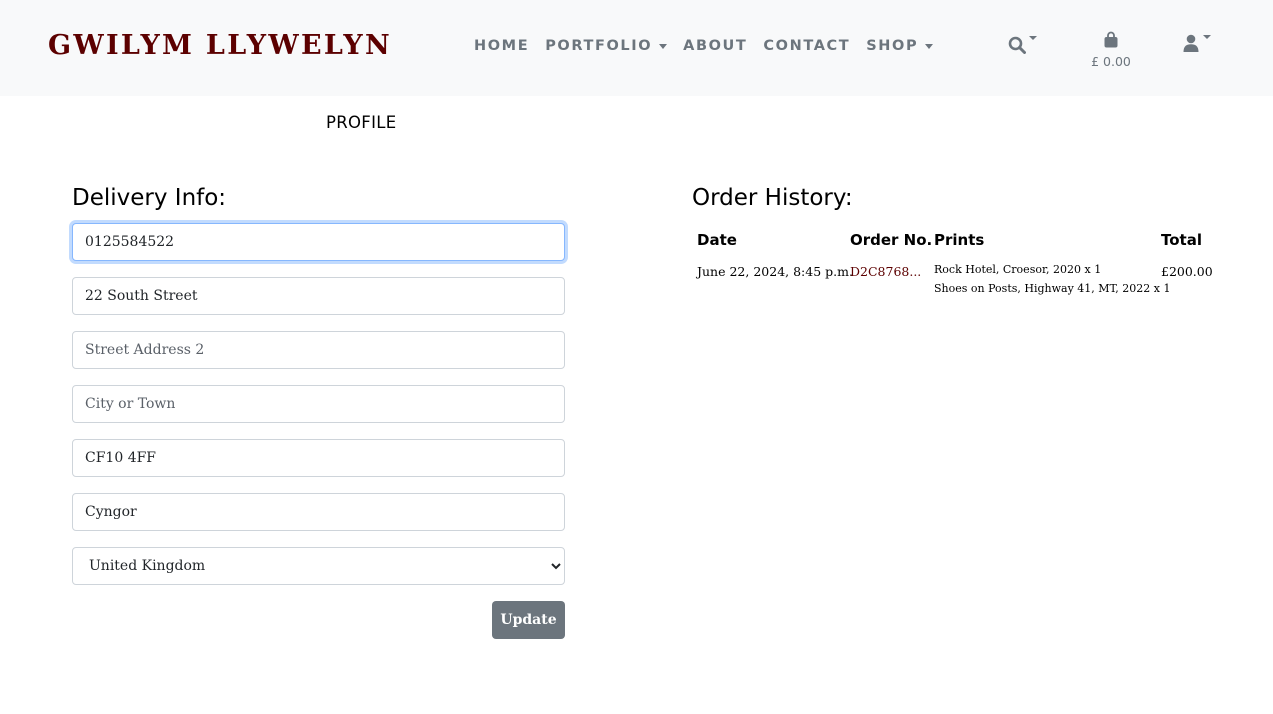 The image size is (1273, 714). I want to click on nav-home: HOME, so click(501, 46).